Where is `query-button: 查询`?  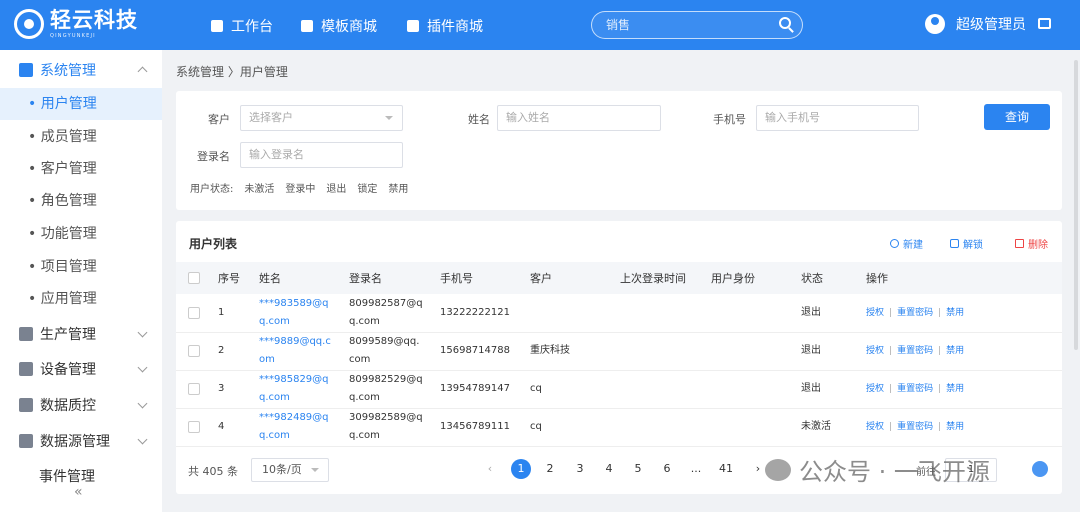 query-button: 查询 is located at coordinates (1017, 117).